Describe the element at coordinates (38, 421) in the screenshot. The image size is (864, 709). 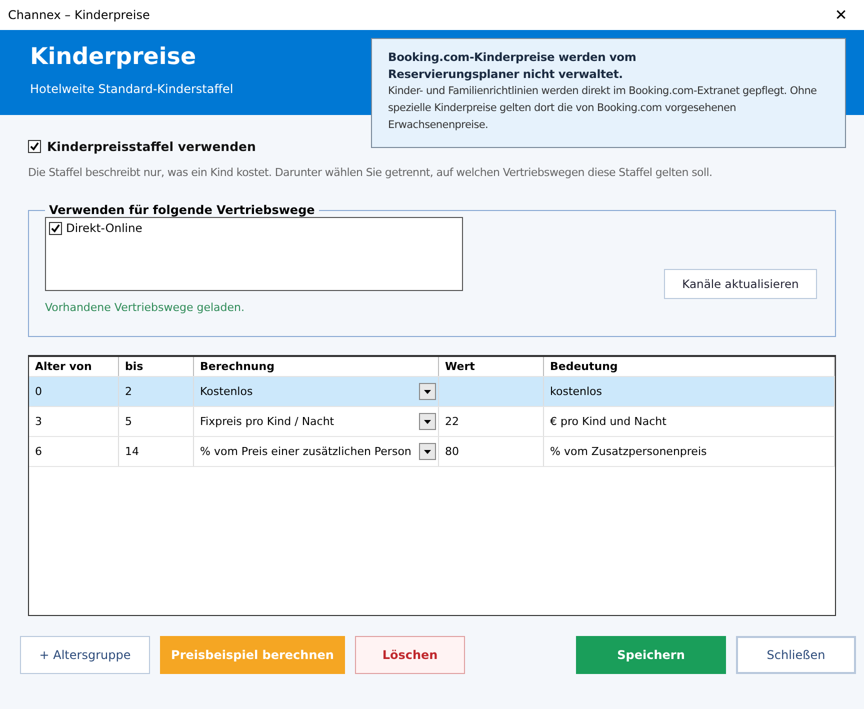
I see `table-cell: 3` at that location.